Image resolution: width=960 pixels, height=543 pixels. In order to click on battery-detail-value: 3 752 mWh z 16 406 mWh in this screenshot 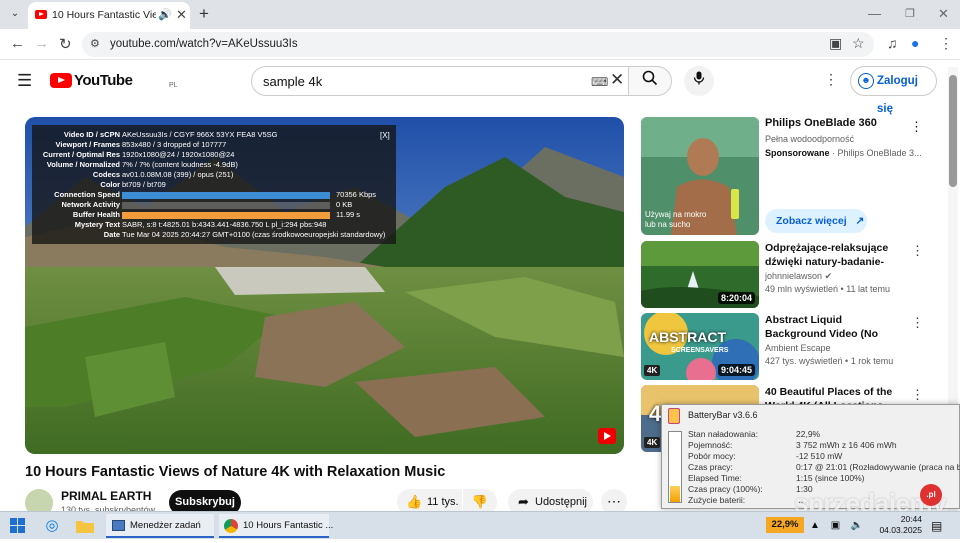, I will do `click(846, 445)`.